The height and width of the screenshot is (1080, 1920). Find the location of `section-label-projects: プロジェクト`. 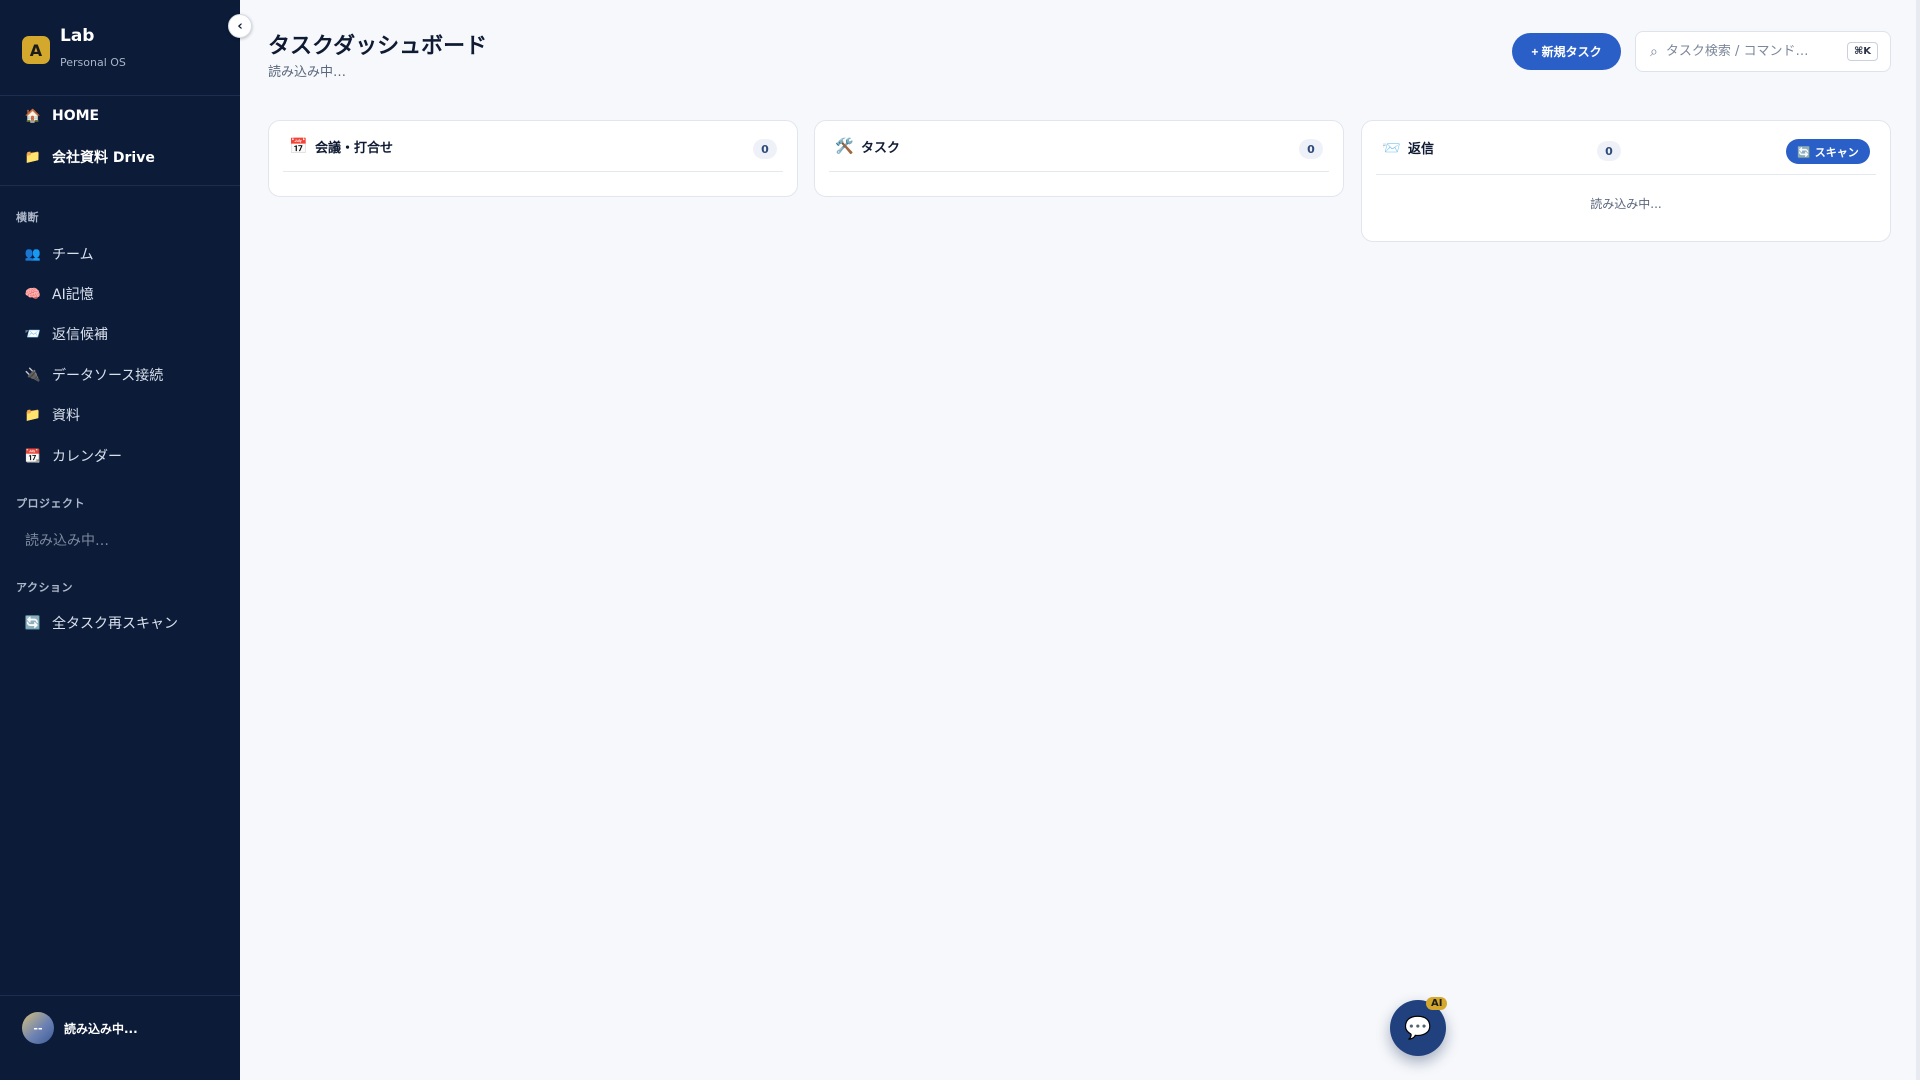

section-label-projects: プロジェクト is located at coordinates (50, 503).